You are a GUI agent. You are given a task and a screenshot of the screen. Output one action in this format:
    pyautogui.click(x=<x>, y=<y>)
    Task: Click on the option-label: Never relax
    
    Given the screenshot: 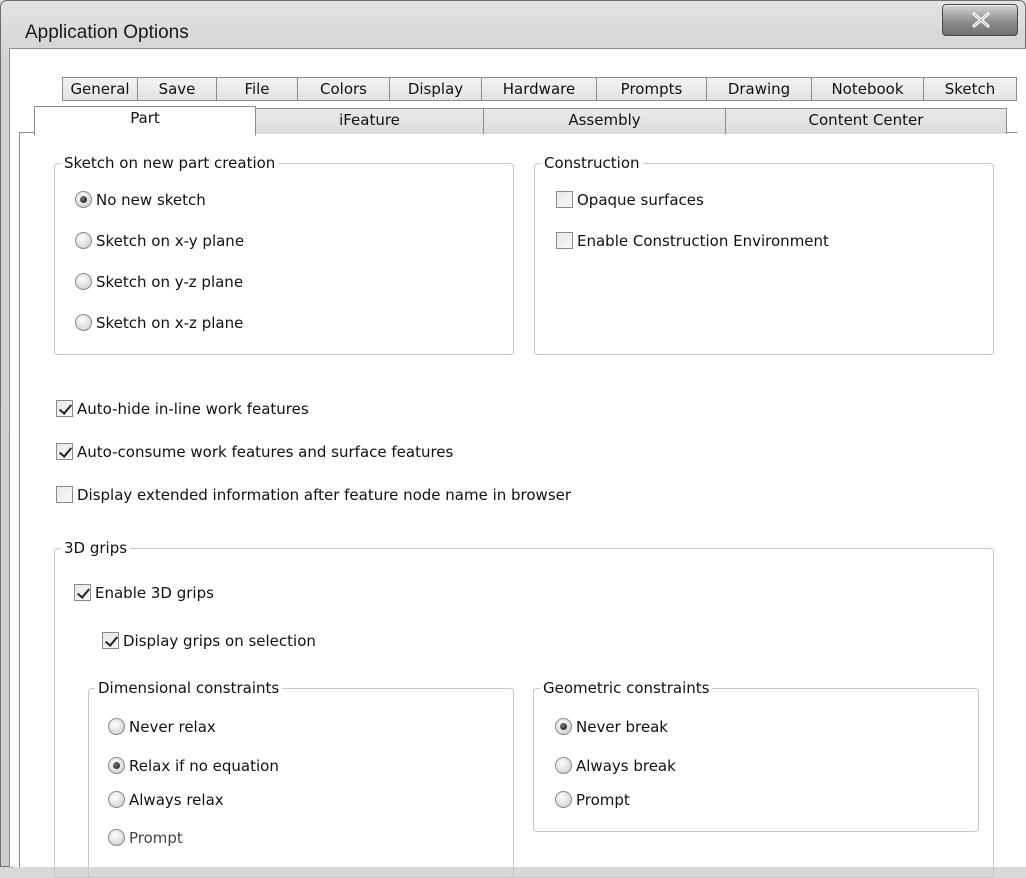 What is the action you would take?
    pyautogui.click(x=172, y=727)
    